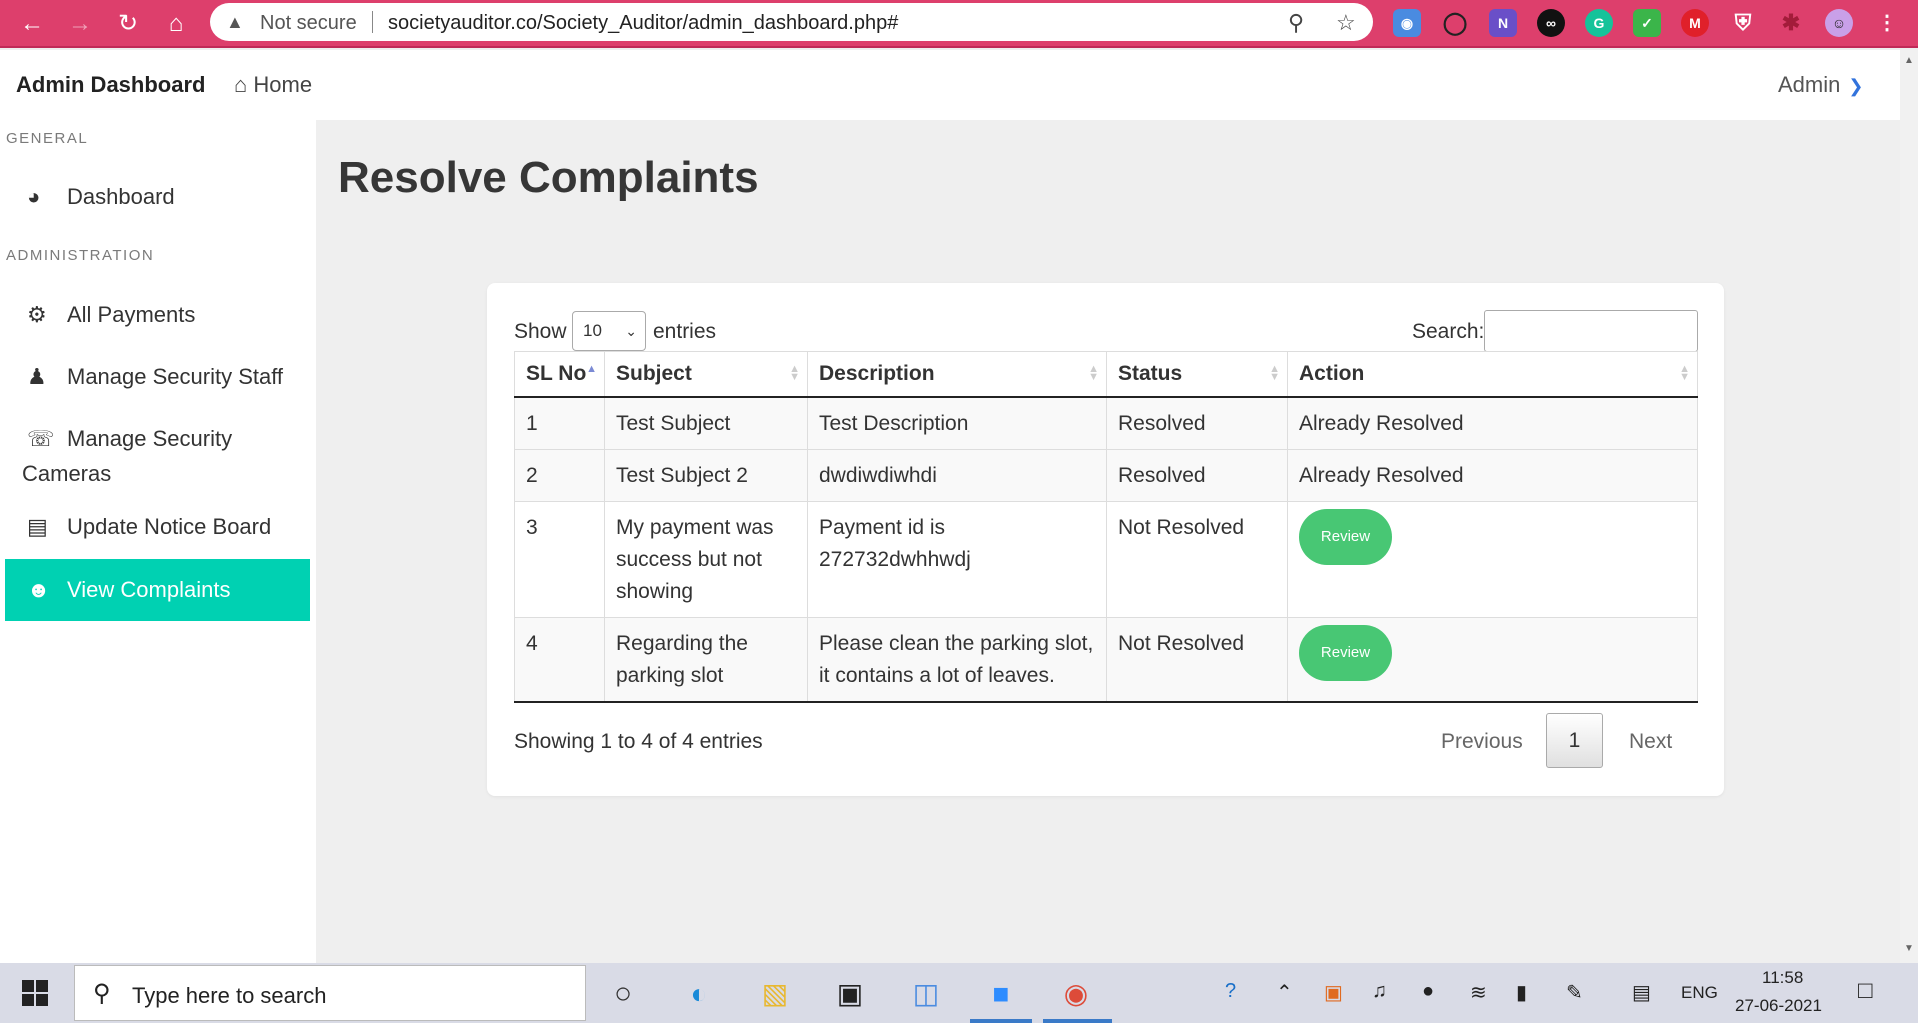 This screenshot has width=1918, height=1023. I want to click on profile-avatar-icon: ☺, so click(1839, 23).